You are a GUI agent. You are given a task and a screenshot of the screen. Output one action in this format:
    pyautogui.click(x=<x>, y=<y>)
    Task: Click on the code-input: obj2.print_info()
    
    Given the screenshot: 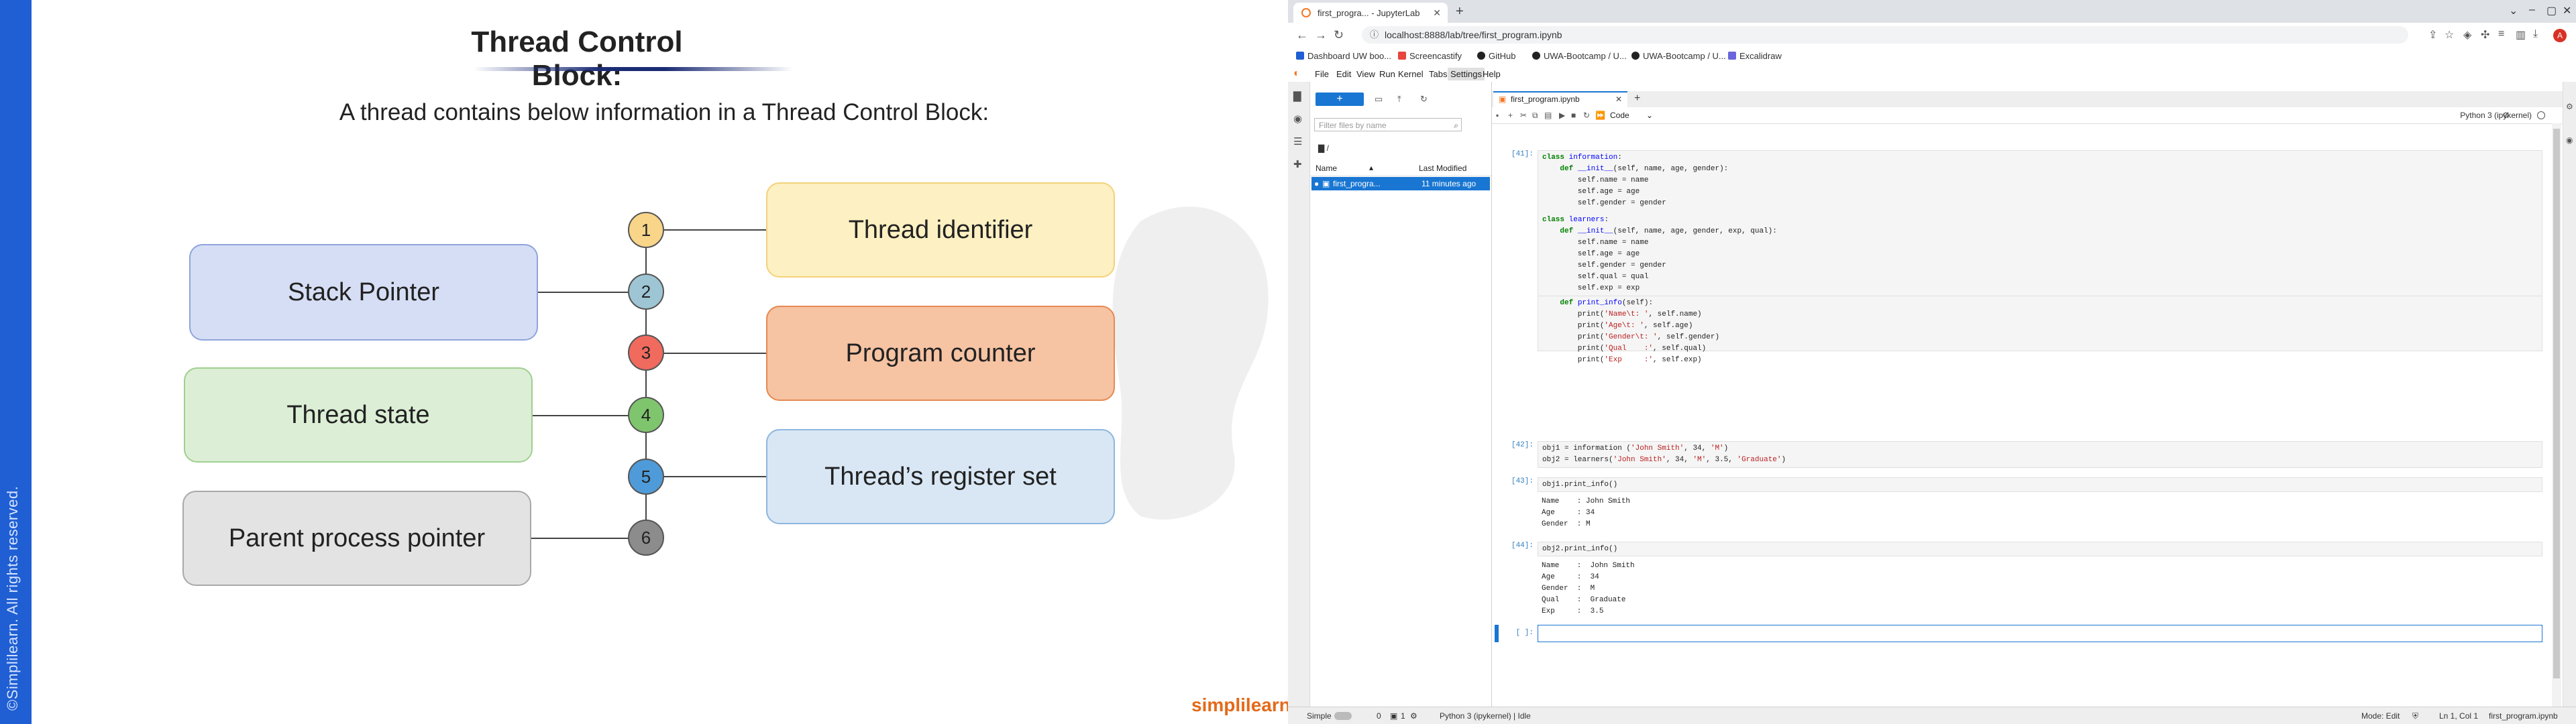 What is the action you would take?
    pyautogui.click(x=2040, y=549)
    